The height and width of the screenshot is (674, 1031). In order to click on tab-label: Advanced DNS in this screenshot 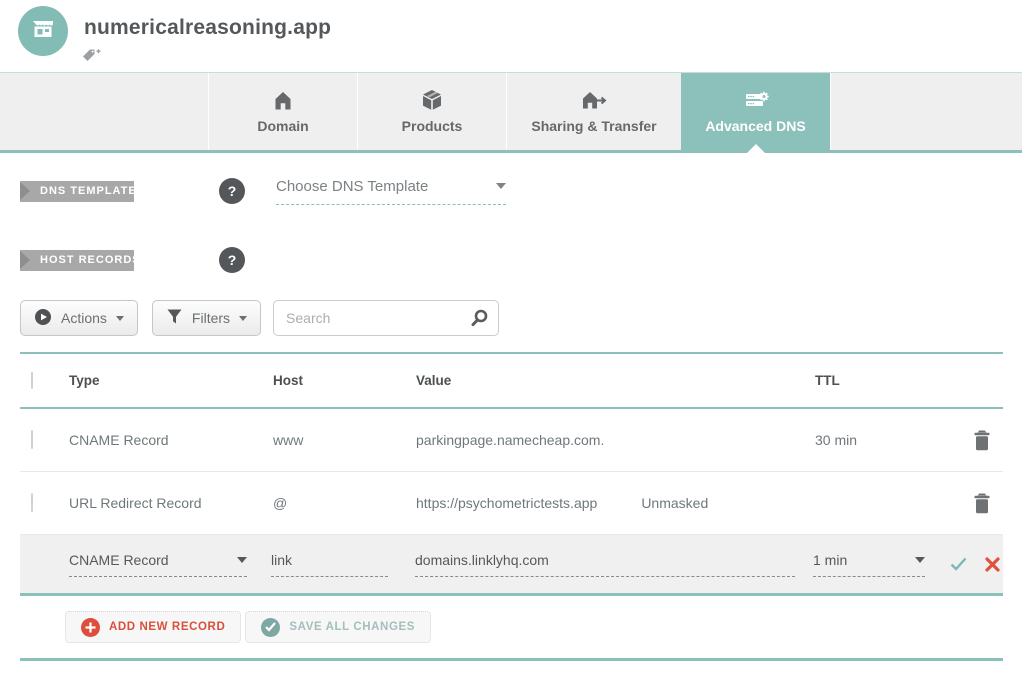, I will do `click(755, 126)`.